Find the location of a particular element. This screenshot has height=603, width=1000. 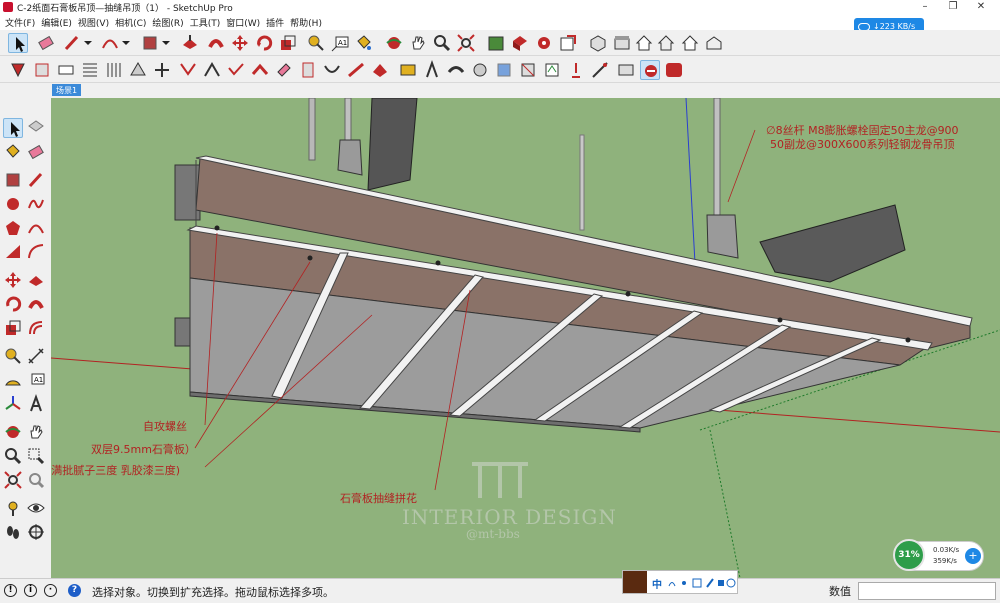

menu-view: 视图(V) is located at coordinates (93, 22).